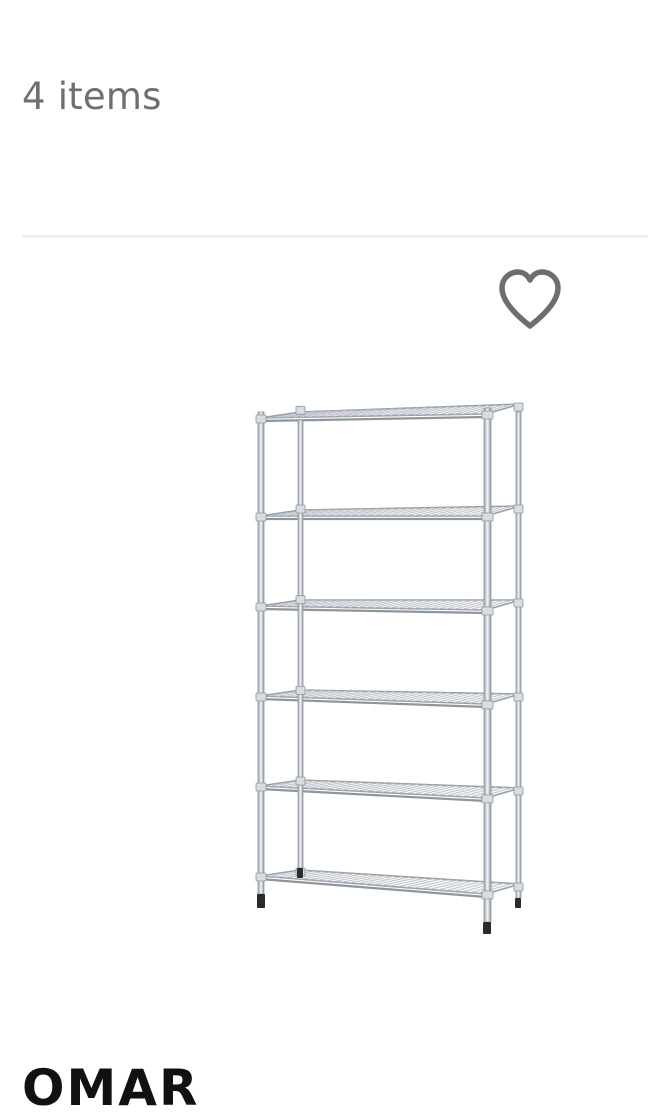 Image resolution: width=648 pixels, height=1118 pixels. Describe the element at coordinates (110, 1088) in the screenshot. I see `product-name: OMAR` at that location.